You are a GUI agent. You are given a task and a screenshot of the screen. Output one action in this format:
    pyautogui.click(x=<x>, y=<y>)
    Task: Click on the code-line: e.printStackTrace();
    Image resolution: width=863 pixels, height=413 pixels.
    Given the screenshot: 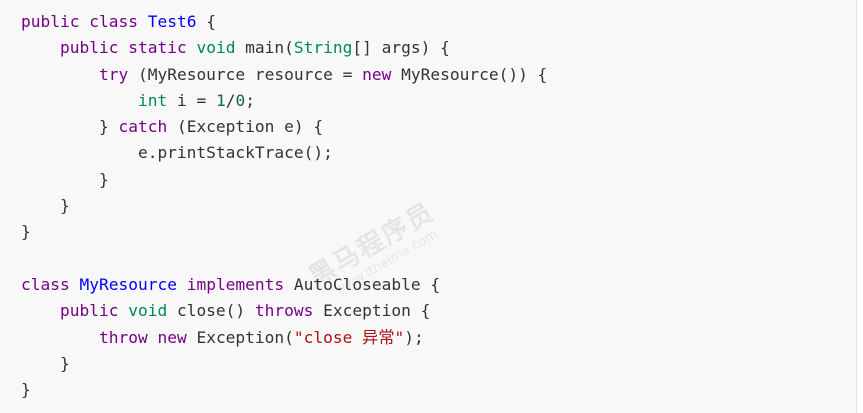 What is the action you would take?
    pyautogui.click(x=284, y=153)
    